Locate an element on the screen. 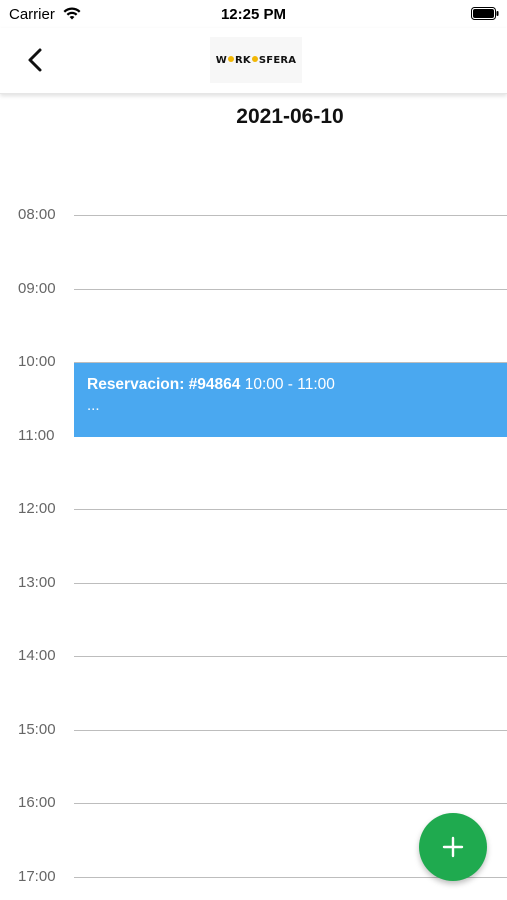 Image resolution: width=507 pixels, height=900 pixels. hour-label: 09:00 is located at coordinates (37, 288).